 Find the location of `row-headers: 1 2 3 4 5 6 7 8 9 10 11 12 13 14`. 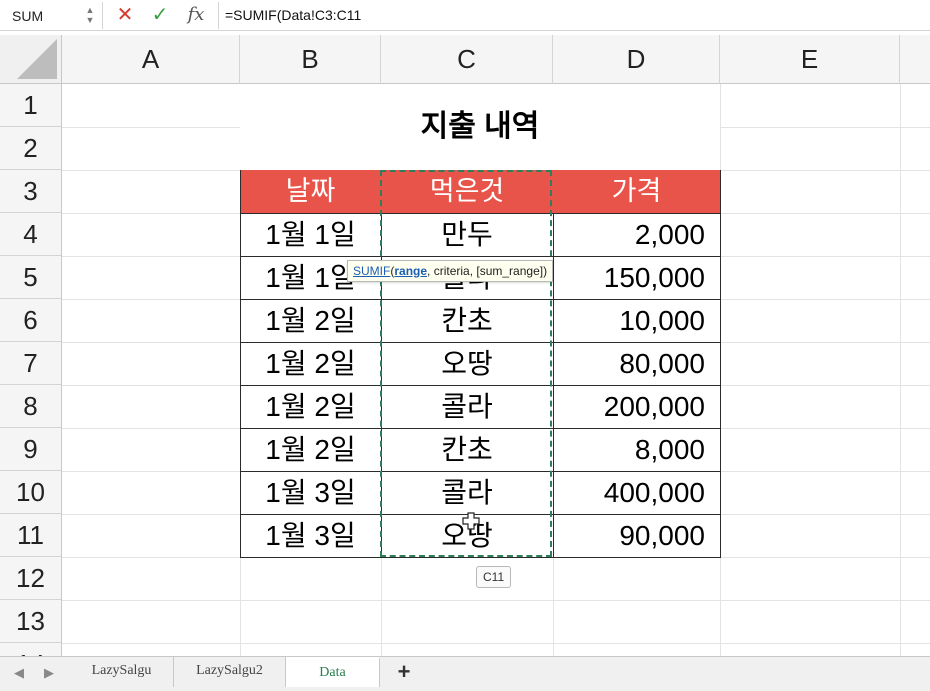

row-headers: 1 2 3 4 5 6 7 8 9 10 11 12 13 14 is located at coordinates (31, 381).